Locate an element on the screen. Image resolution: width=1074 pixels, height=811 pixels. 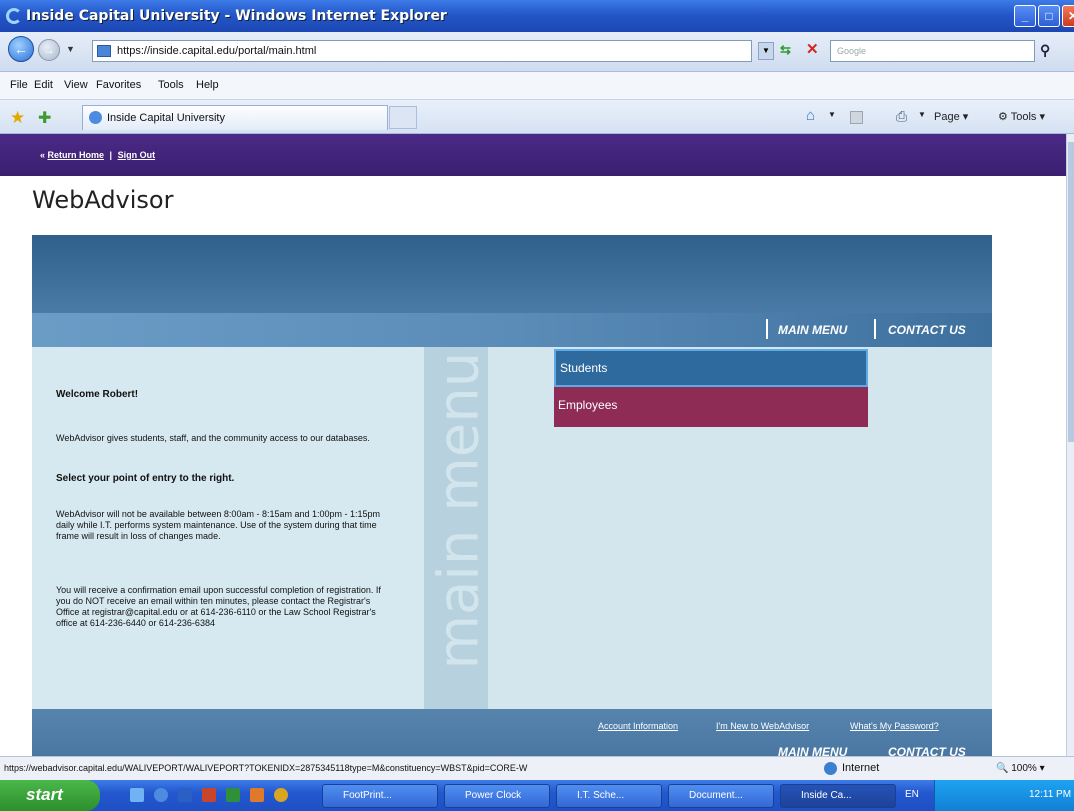
powerpoint-icon is located at coordinates (209, 795).